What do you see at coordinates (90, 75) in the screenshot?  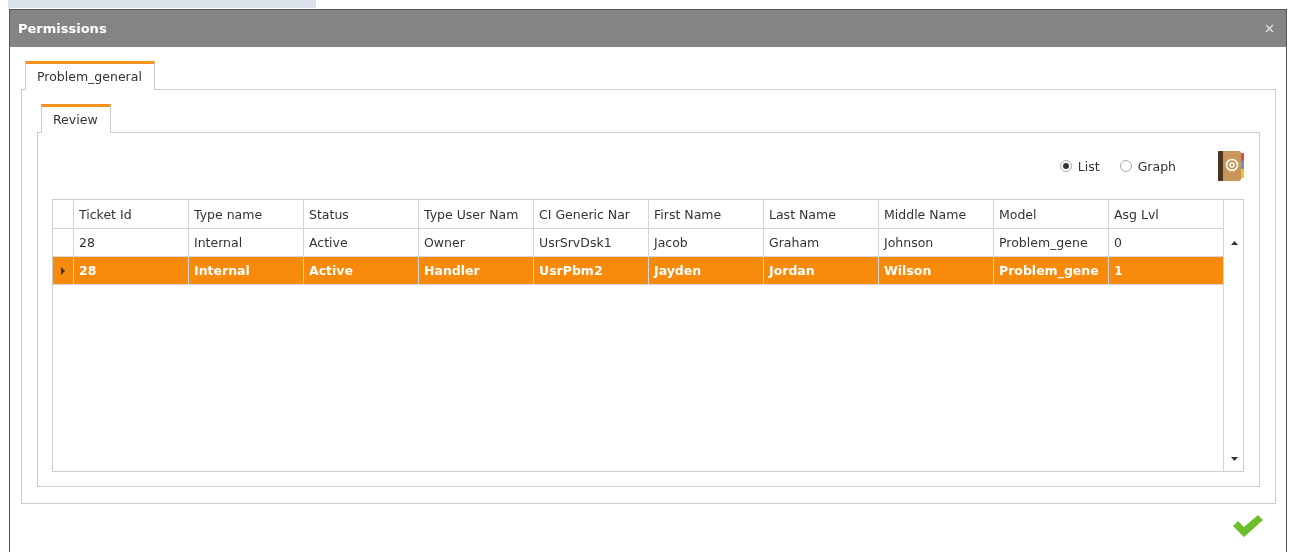 I see `tab: Problem_general` at bounding box center [90, 75].